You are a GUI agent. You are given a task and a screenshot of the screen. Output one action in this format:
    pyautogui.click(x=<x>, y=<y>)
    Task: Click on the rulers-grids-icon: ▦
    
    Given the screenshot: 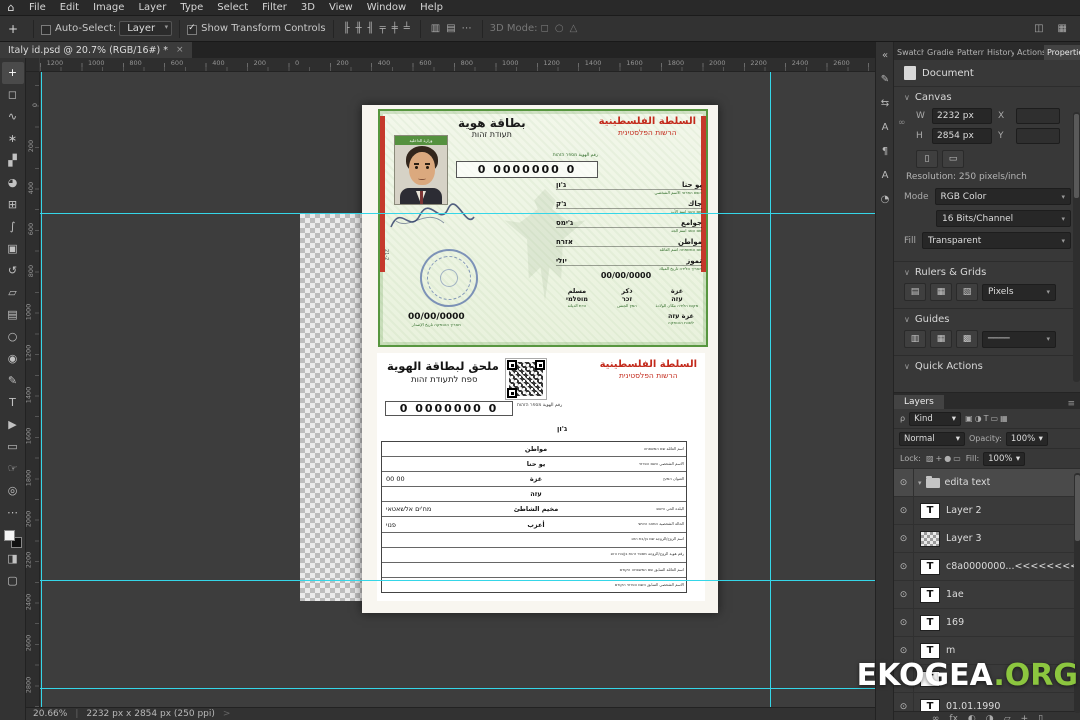 What is the action you would take?
    pyautogui.click(x=941, y=292)
    